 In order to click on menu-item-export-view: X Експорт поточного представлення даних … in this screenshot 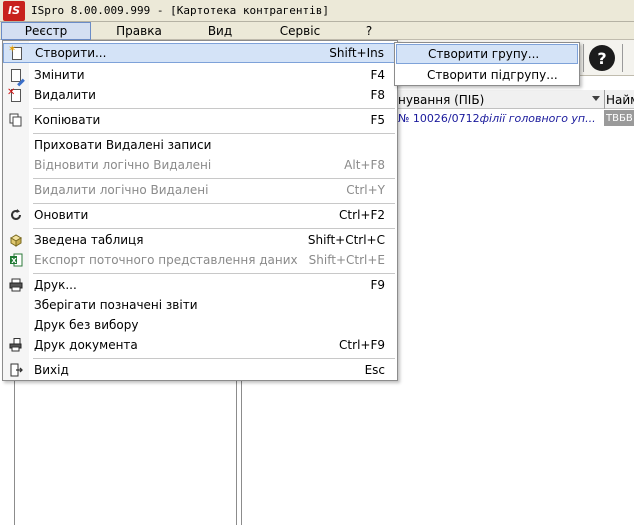, I will do `click(200, 260)`.